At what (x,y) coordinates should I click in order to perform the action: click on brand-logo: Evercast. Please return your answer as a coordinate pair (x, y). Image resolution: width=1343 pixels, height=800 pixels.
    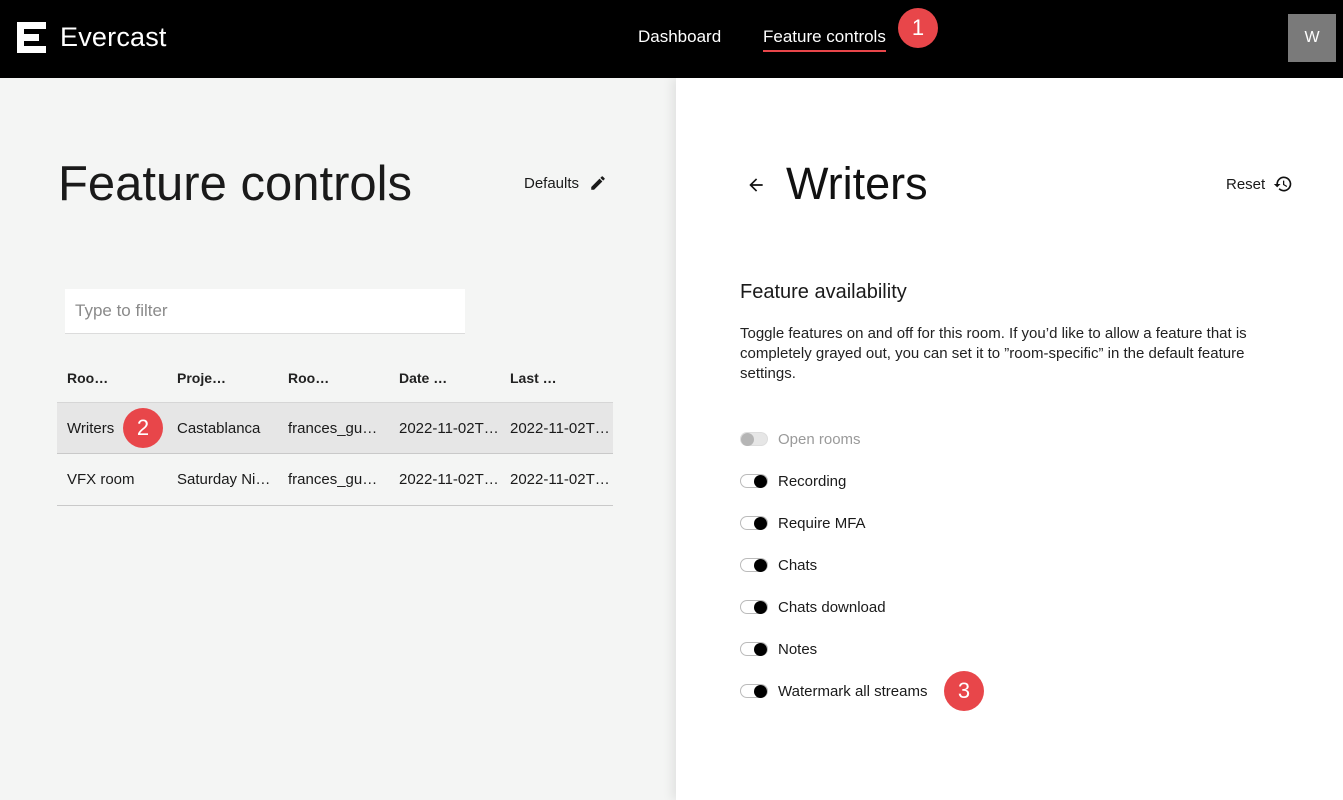
    Looking at the image, I should click on (92, 37).